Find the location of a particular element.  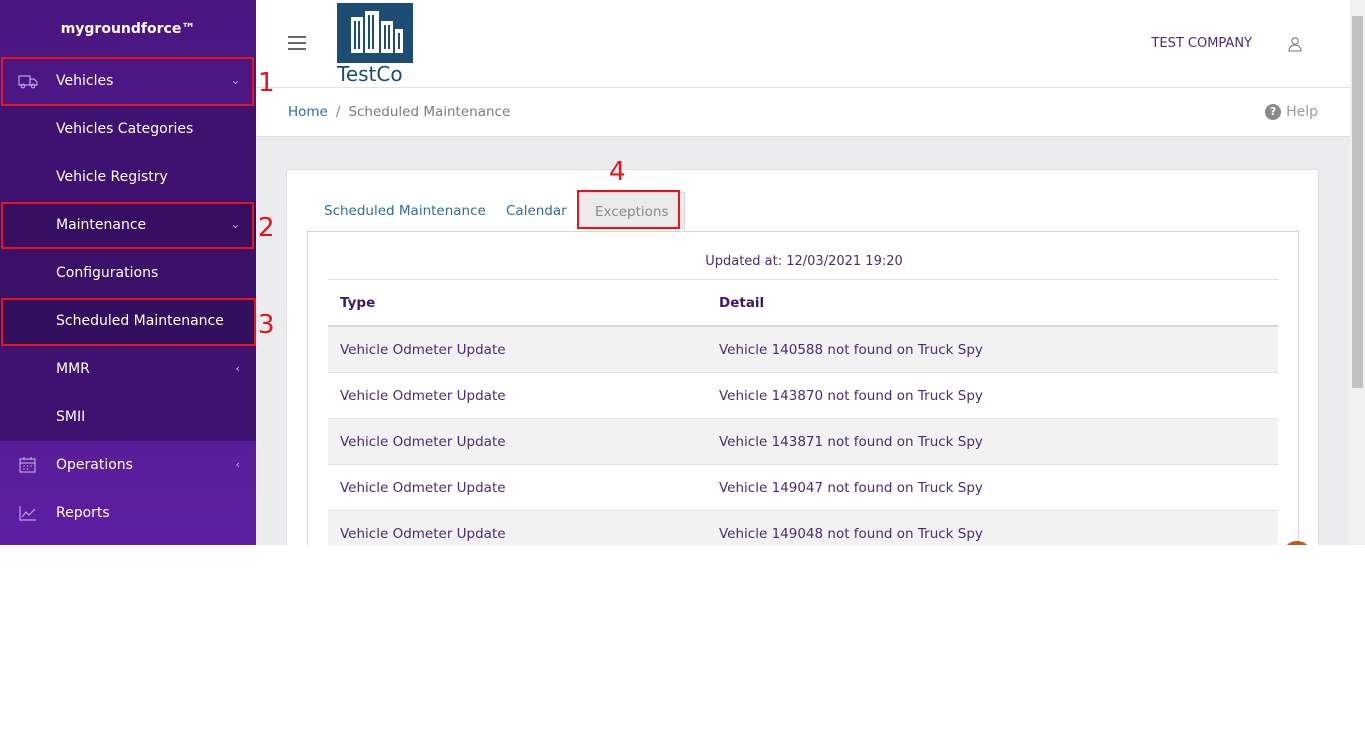

help-icon: ? is located at coordinates (1273, 112).